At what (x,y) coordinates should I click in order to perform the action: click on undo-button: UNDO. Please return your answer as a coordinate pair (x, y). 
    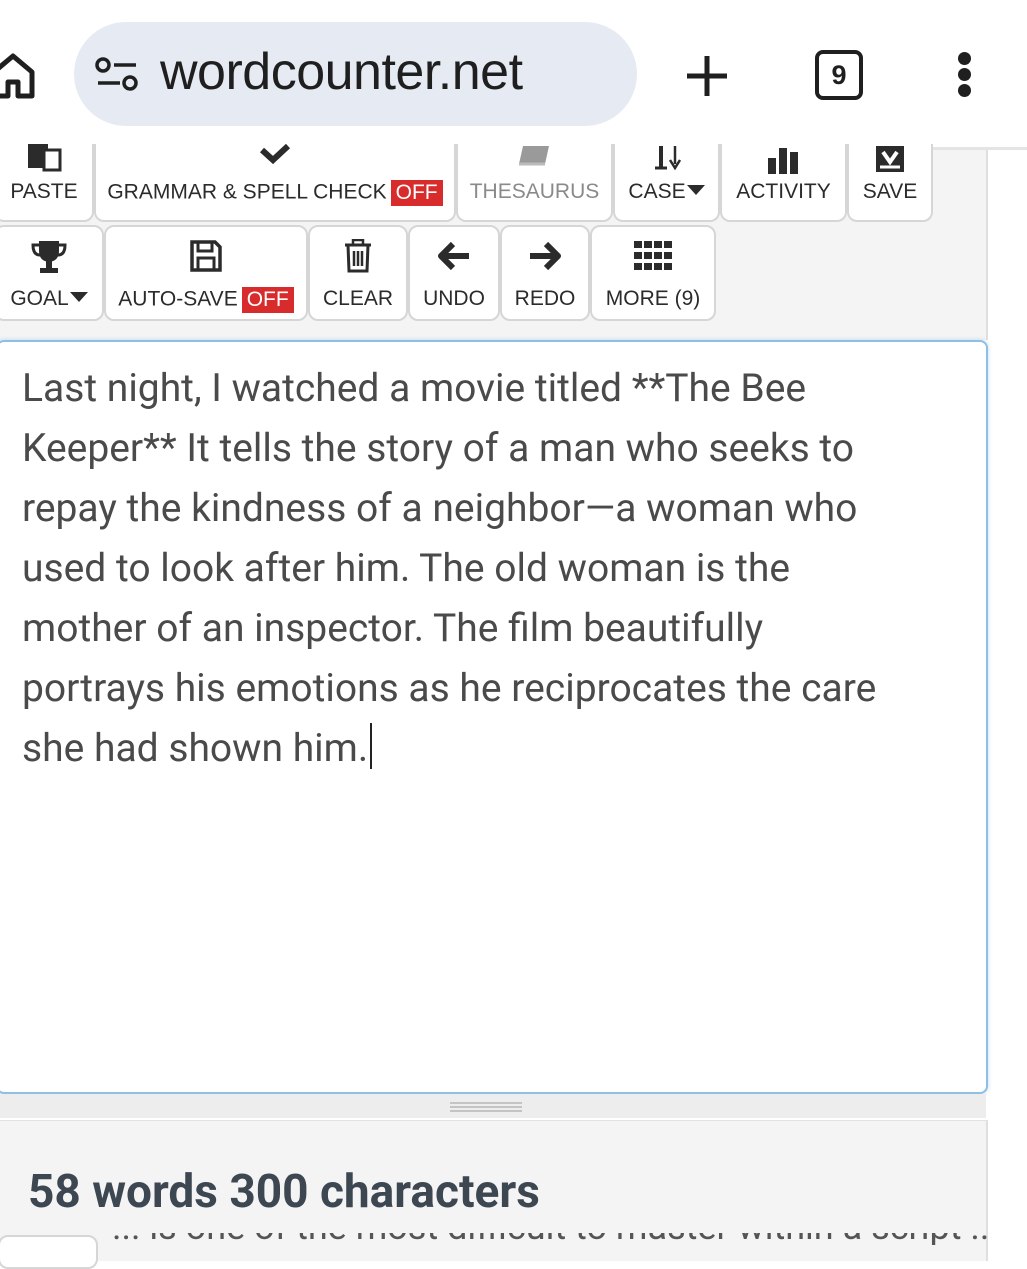
    Looking at the image, I should click on (454, 273).